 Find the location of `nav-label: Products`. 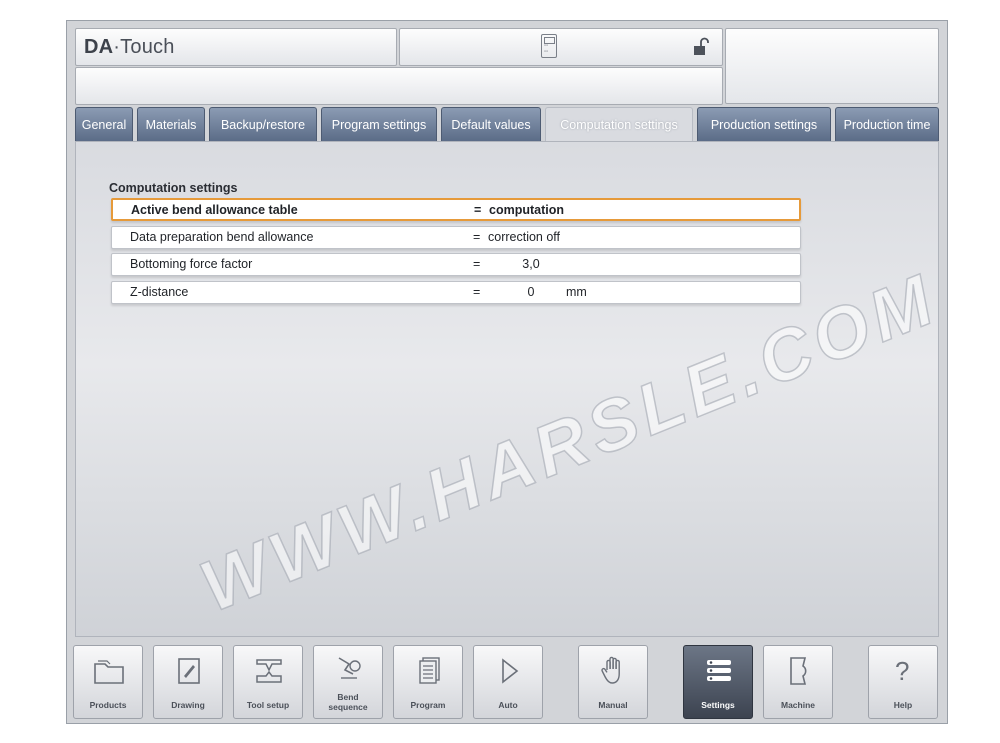

nav-label: Products is located at coordinates (108, 705).